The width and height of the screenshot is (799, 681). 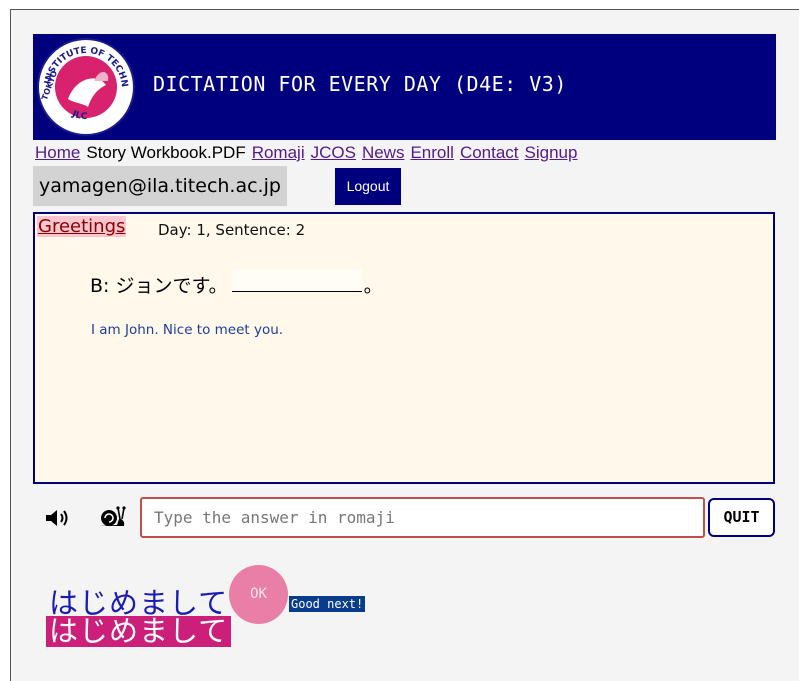 I want to click on answer-input, so click(x=422, y=517).